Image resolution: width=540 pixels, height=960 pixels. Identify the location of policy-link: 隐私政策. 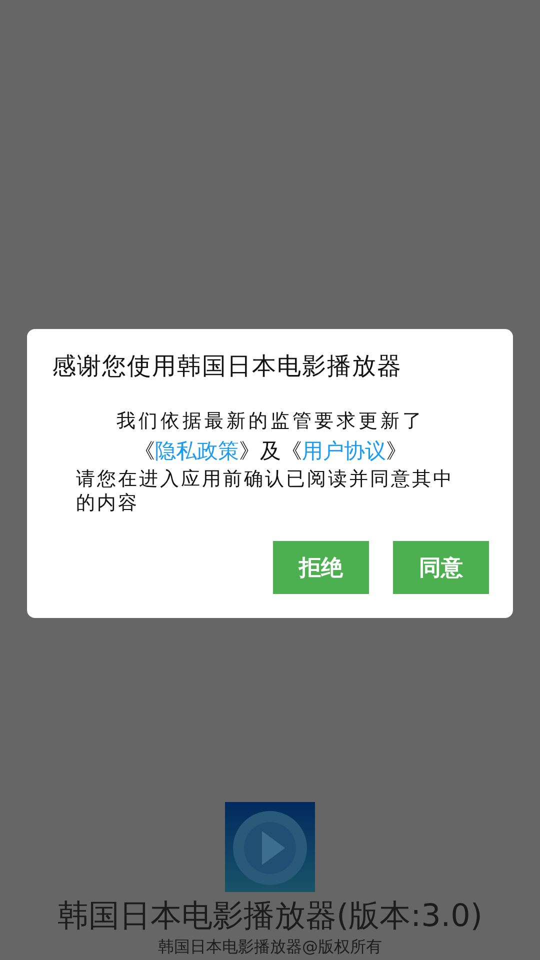
(197, 451).